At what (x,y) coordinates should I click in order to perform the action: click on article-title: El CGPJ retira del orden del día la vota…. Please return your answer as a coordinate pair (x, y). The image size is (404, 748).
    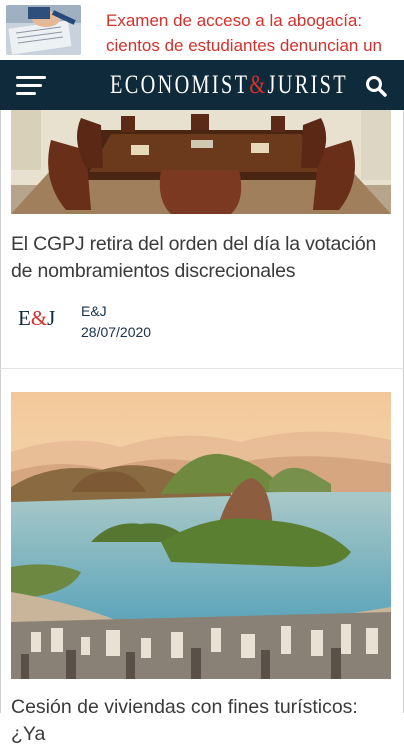
    Looking at the image, I should click on (203, 258).